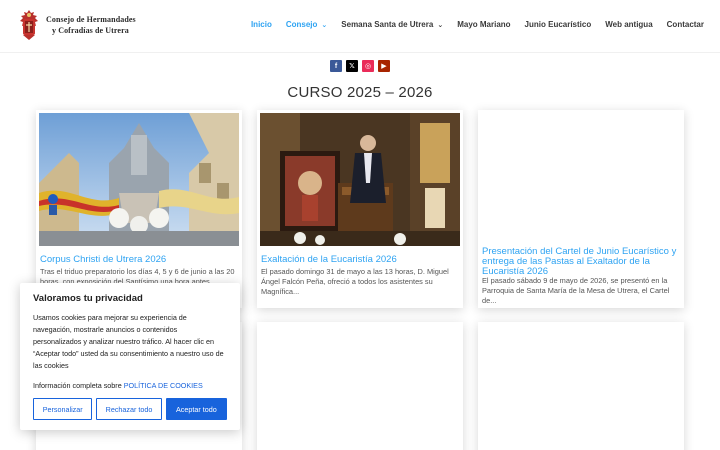 Image resolution: width=720 pixels, height=450 pixels. Describe the element at coordinates (90, 30) in the screenshot. I see `brand-line-2: y Cofradías de Utrera` at that location.